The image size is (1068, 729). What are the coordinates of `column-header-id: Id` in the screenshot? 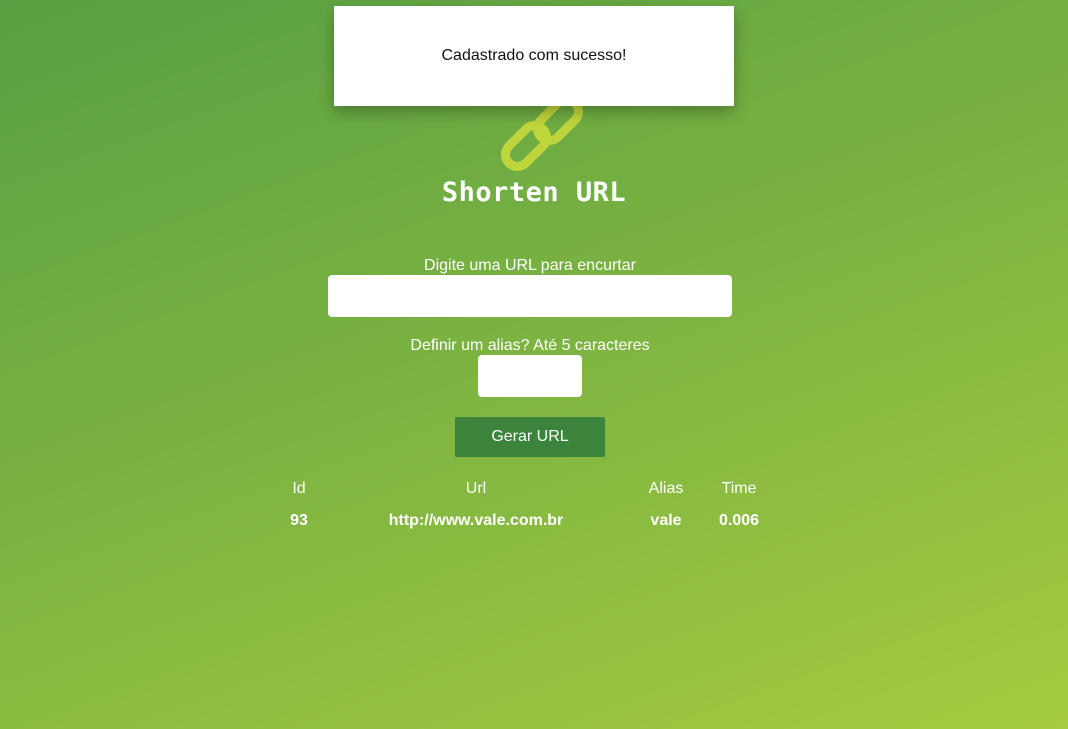 It's located at (299, 488).